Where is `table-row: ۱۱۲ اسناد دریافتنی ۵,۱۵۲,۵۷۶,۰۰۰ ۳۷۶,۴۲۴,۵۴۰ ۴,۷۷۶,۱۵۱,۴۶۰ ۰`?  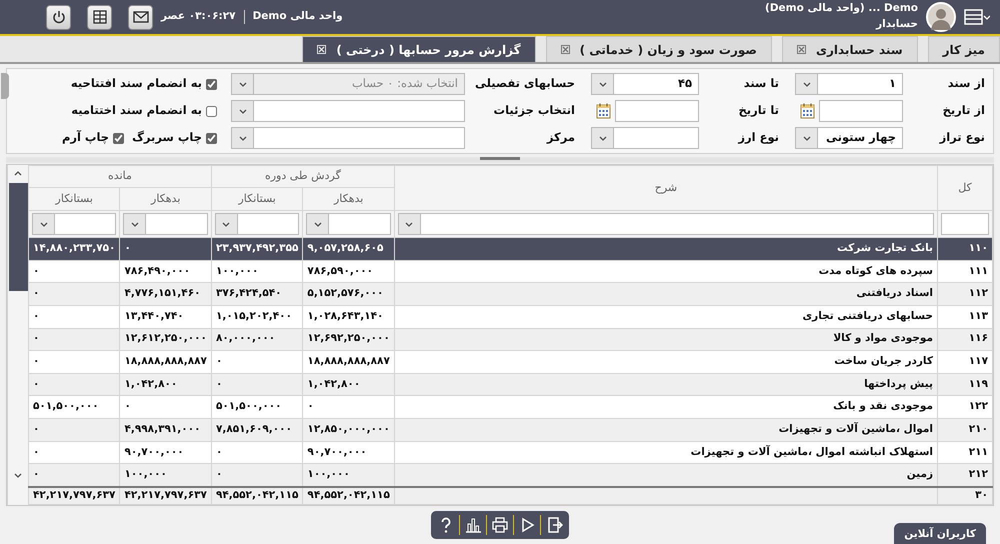
table-row: ۱۱۲ اسناد دریافتنی ۵,۱۵۲,۵۷۶,۰۰۰ ۳۷۶,۴۲۴,۵۴۰ ۴,۷۷۶,۱۵۱,۴۶۰ ۰ is located at coordinates (510, 294).